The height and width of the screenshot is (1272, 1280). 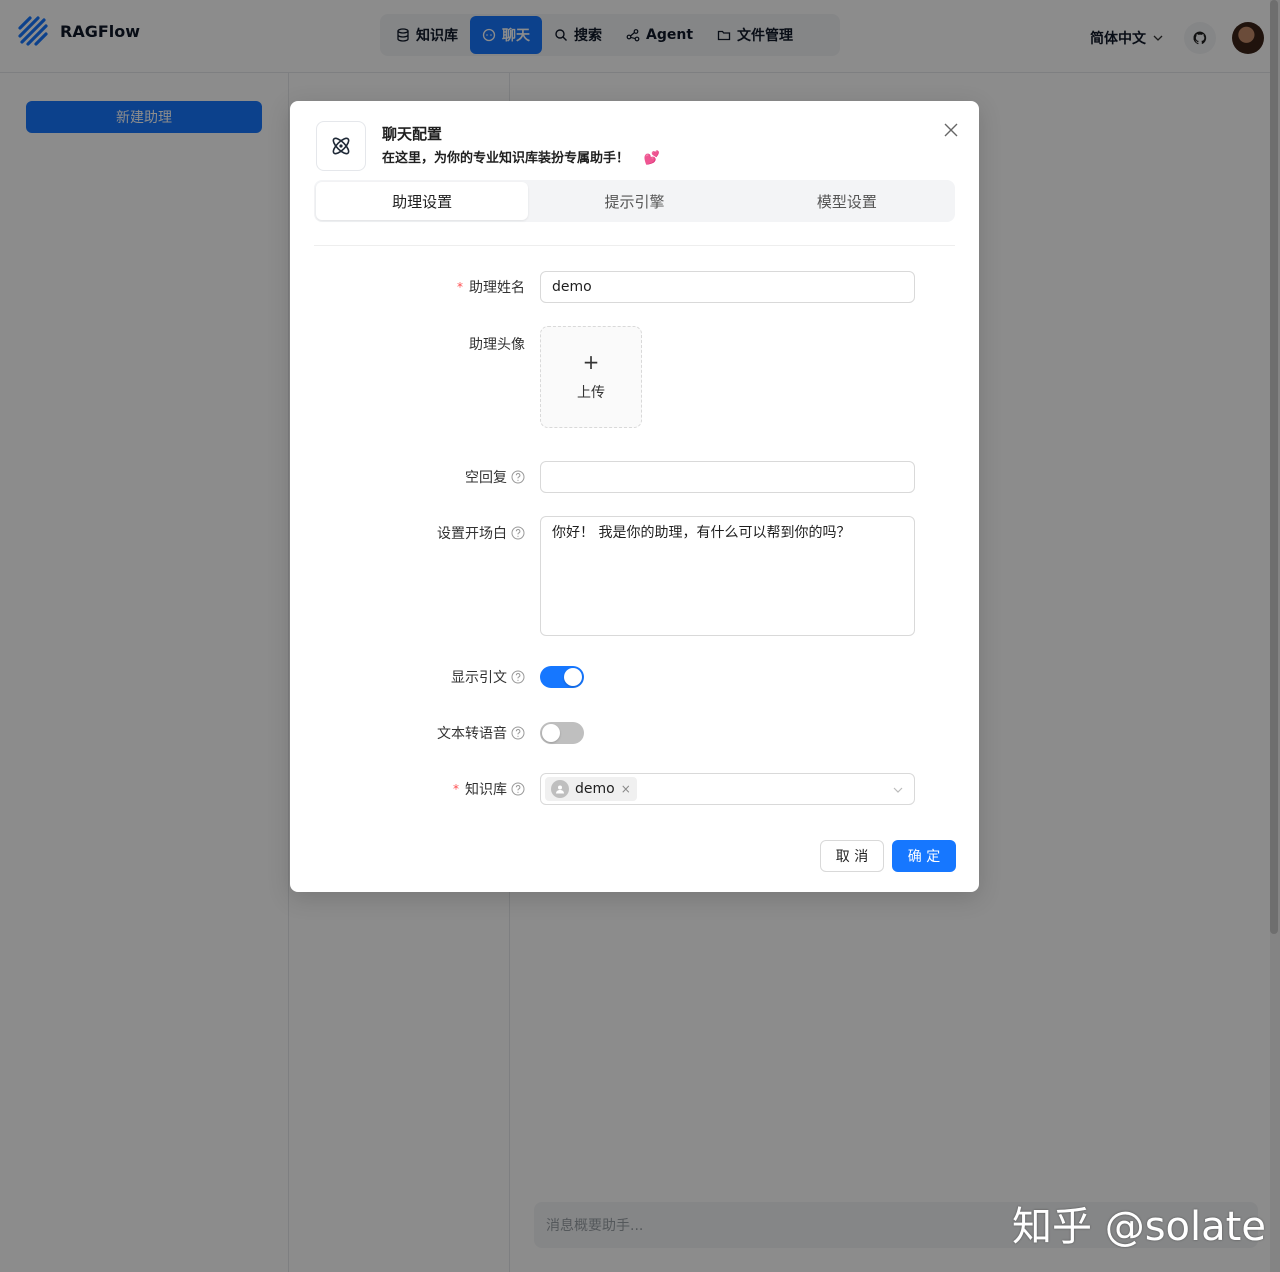 What do you see at coordinates (412, 134) in the screenshot?
I see `modal-title: 聊天配置` at bounding box center [412, 134].